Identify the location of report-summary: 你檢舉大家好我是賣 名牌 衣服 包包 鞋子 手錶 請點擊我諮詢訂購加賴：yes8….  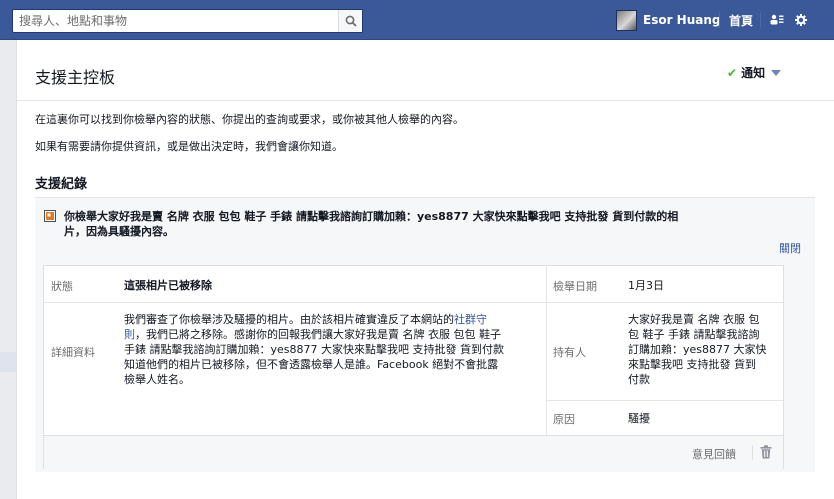
(434, 224).